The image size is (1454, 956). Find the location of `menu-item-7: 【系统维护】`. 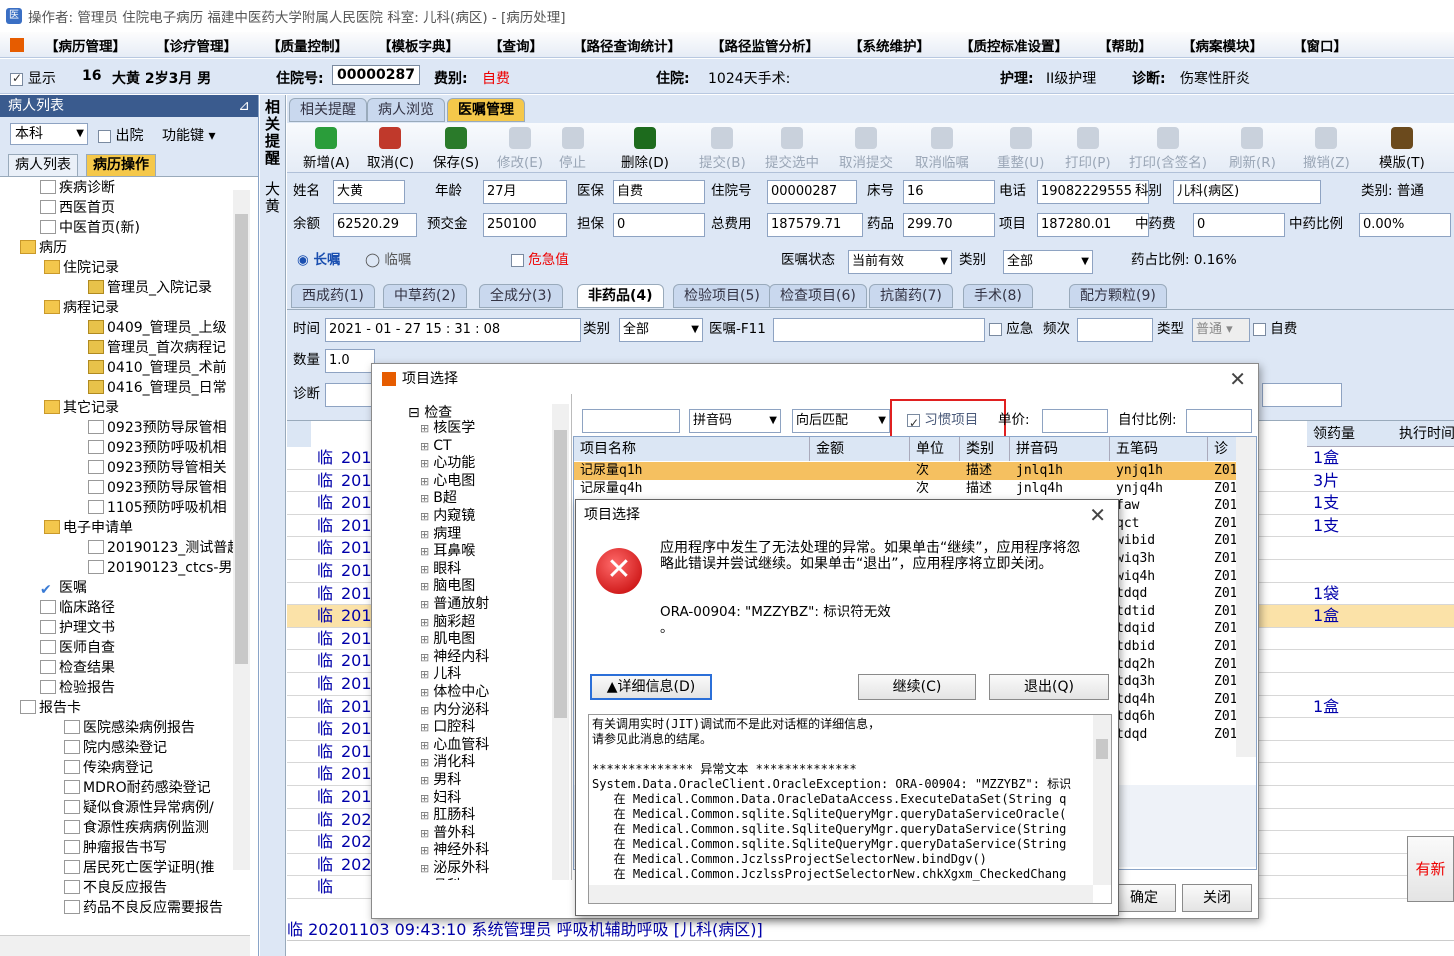

menu-item-7: 【系统维护】 is located at coordinates (889, 45).